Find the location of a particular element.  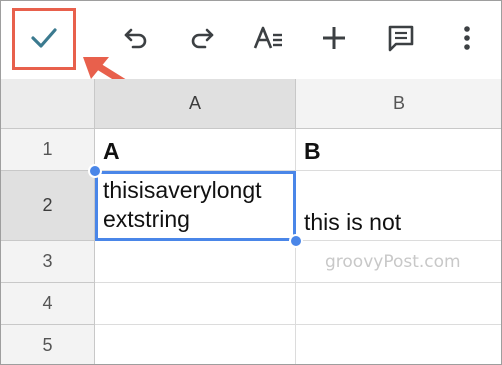

cell-text: A is located at coordinates (111, 151).